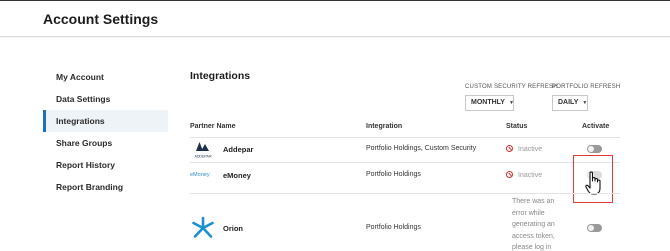 The height and width of the screenshot is (251, 670). Describe the element at coordinates (203, 227) in the screenshot. I see `orion-logo` at that location.